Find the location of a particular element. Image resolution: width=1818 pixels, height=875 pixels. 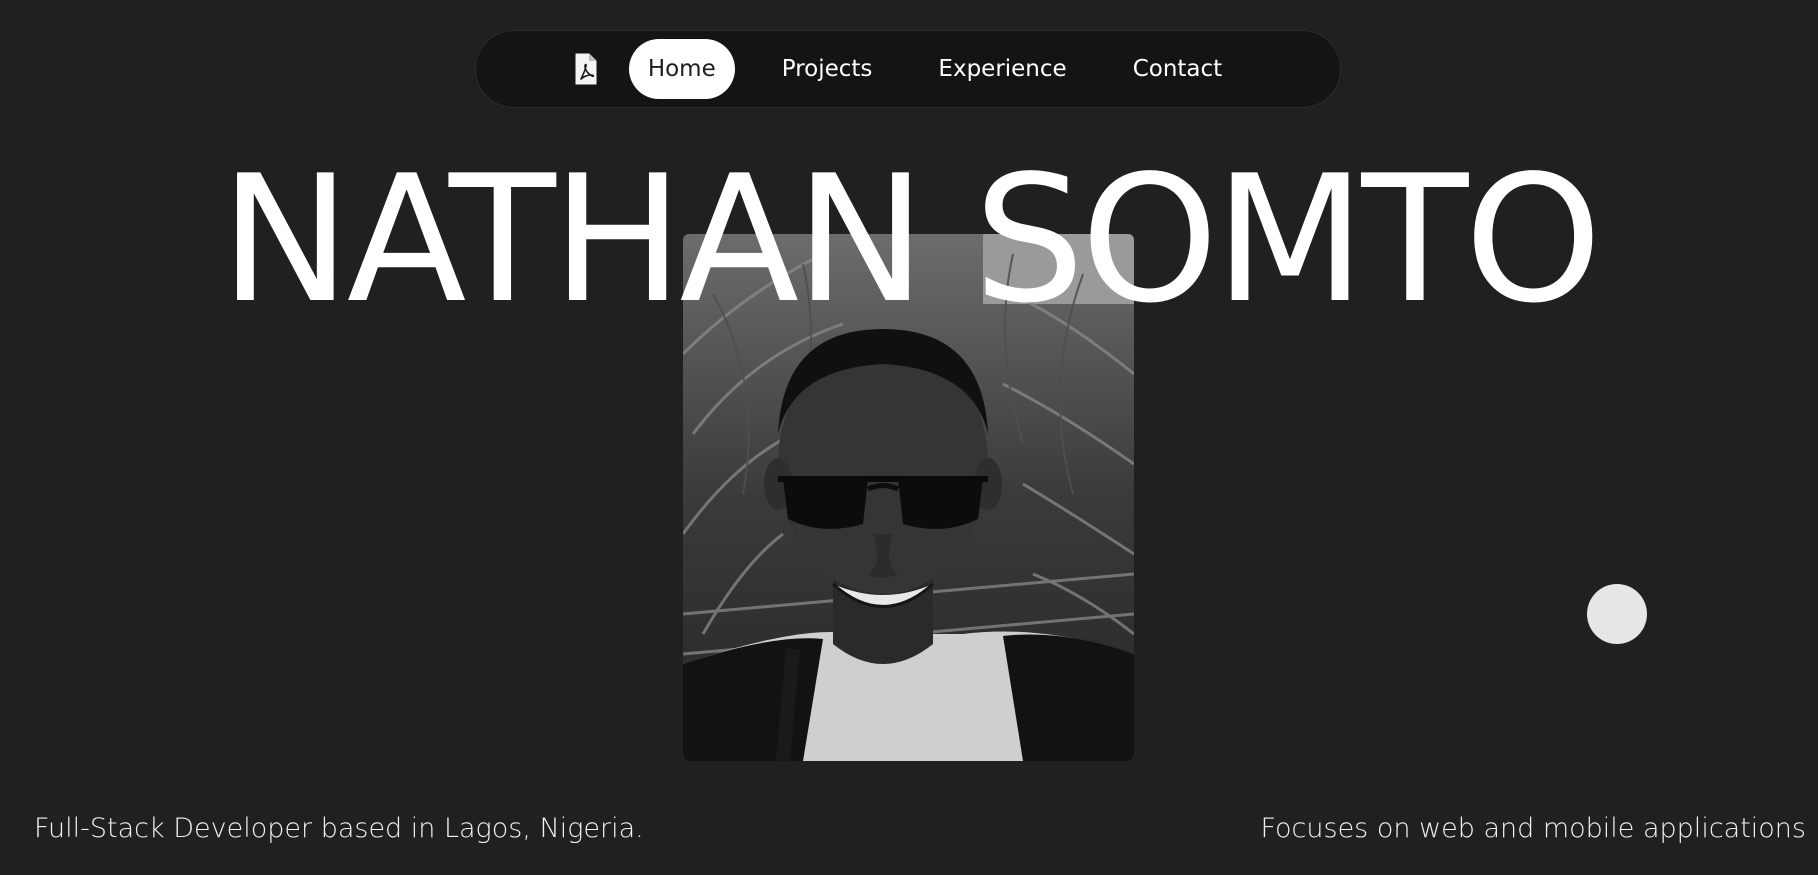

cursor-dot is located at coordinates (1617, 614).